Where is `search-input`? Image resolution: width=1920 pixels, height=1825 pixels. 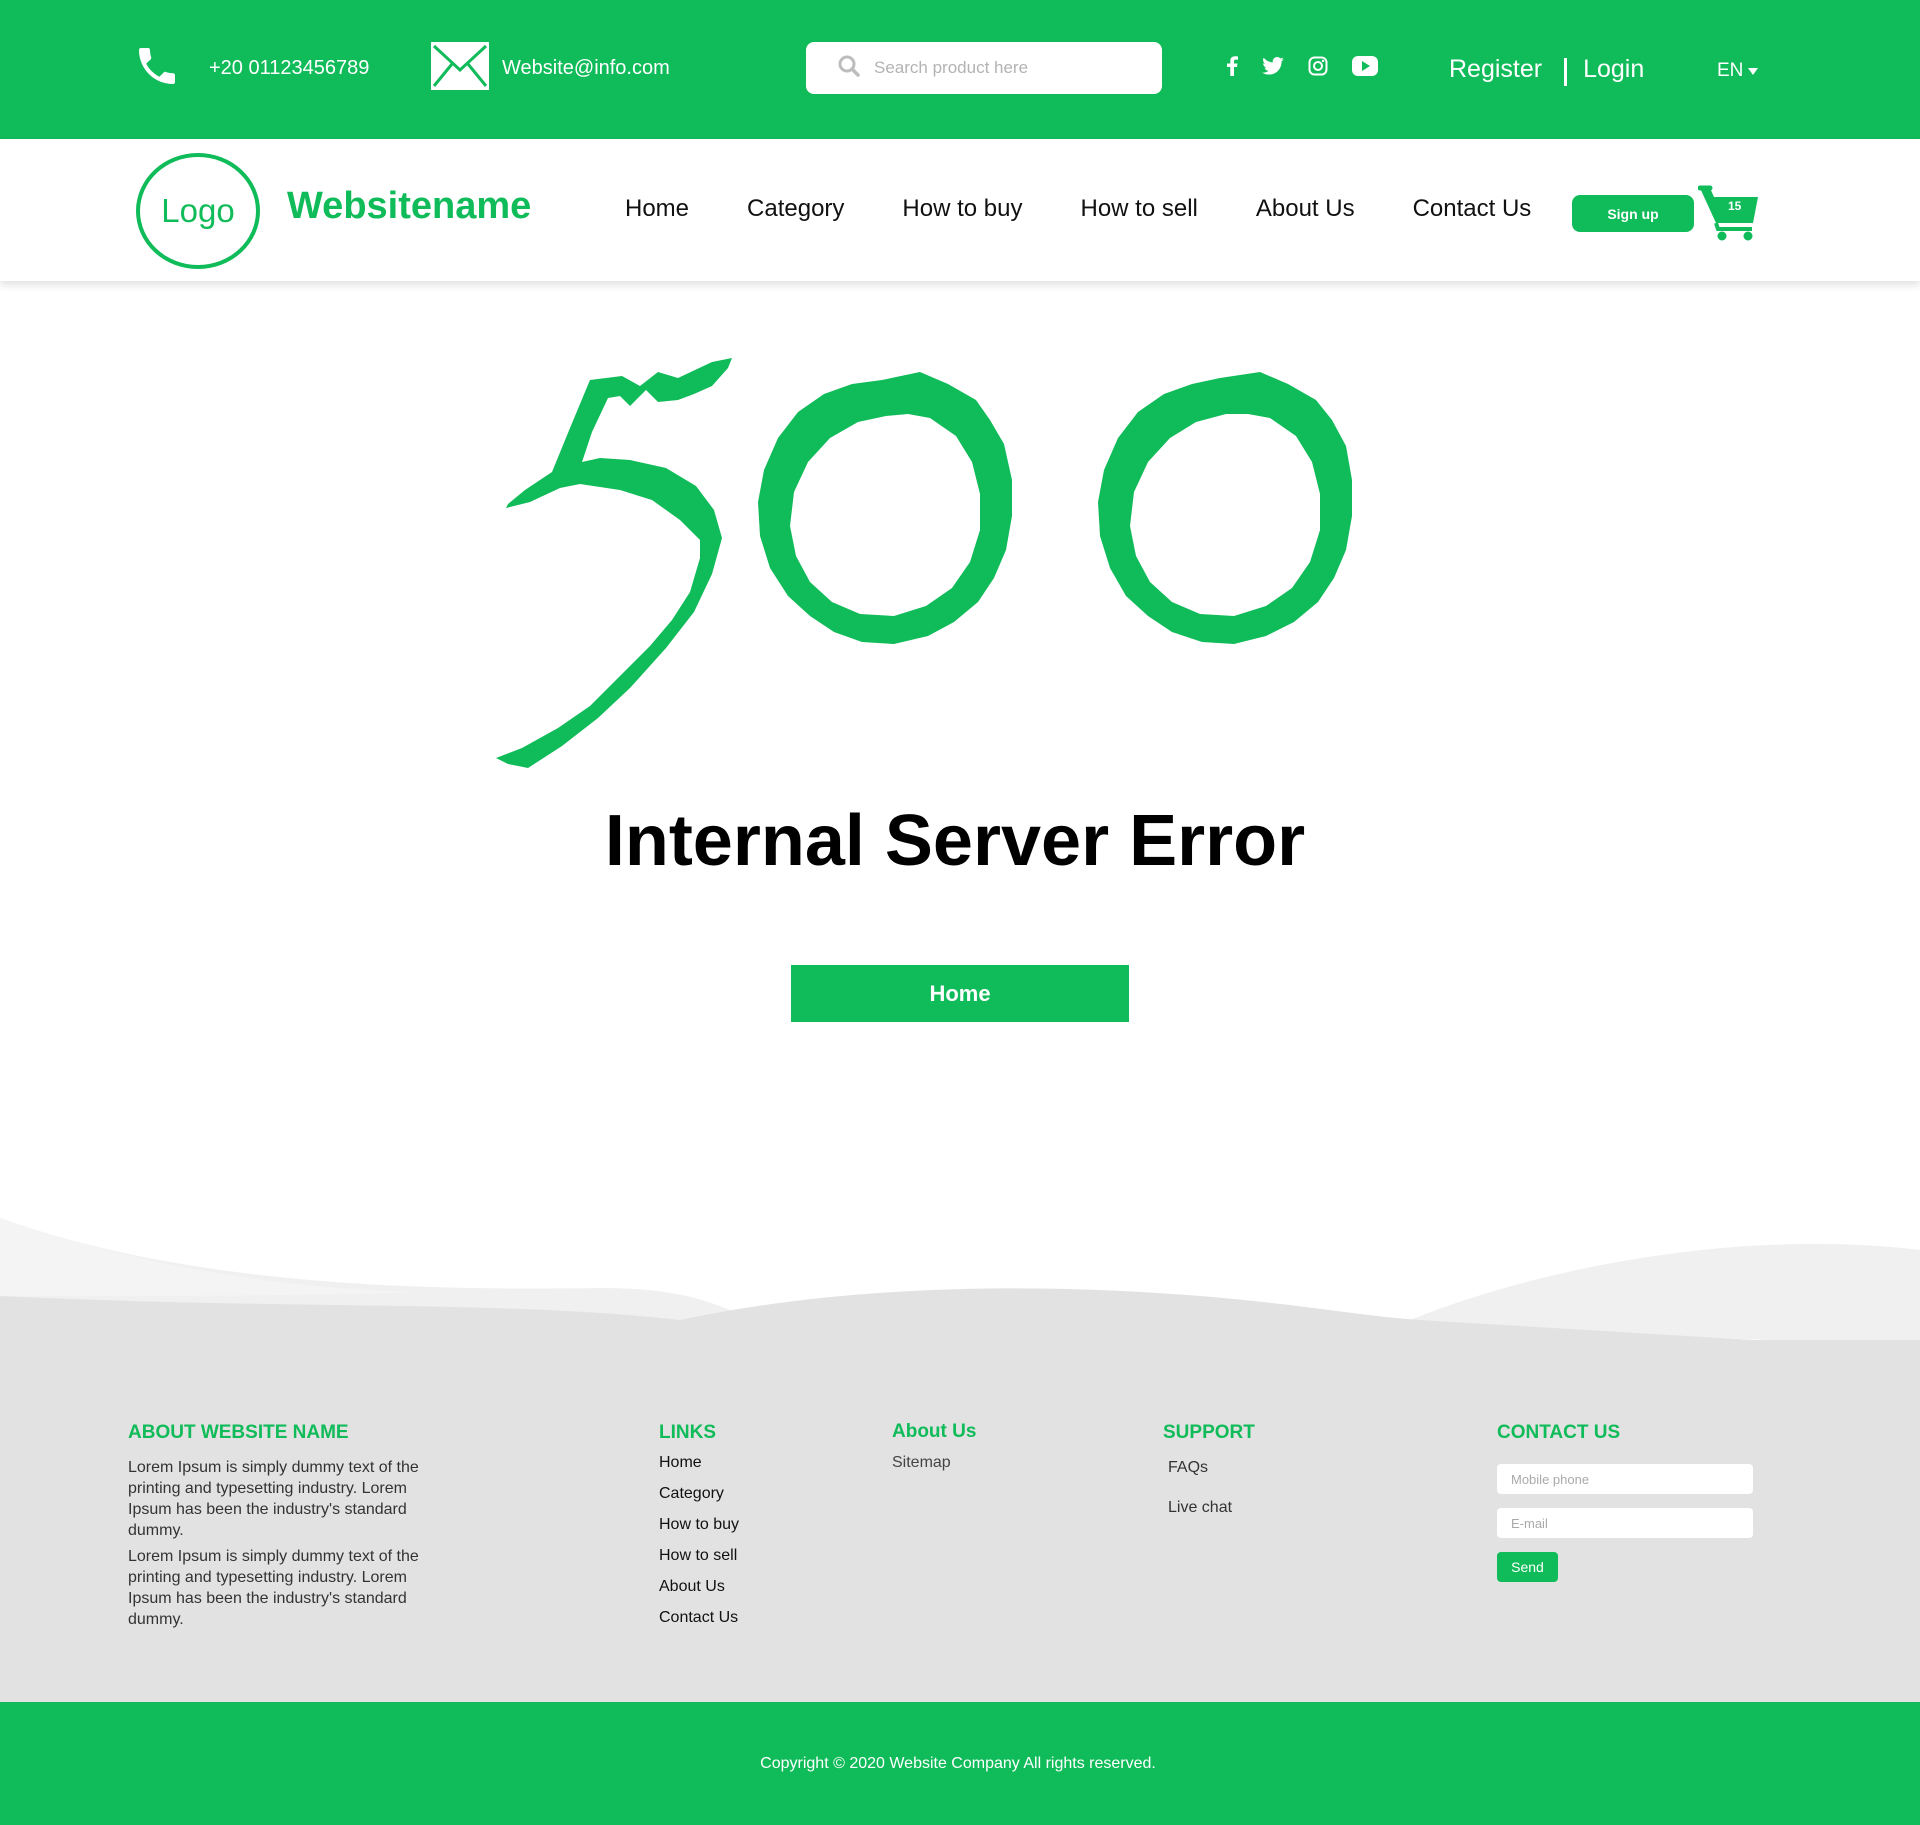 search-input is located at coordinates (1014, 68).